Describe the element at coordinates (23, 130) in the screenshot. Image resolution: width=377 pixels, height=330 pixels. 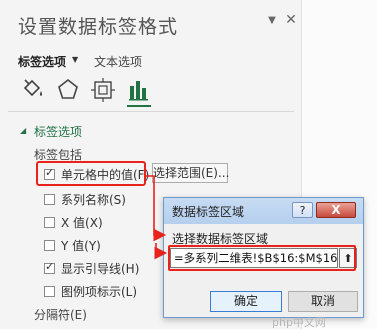
I see `collapse-triangle-icon: ◢` at that location.